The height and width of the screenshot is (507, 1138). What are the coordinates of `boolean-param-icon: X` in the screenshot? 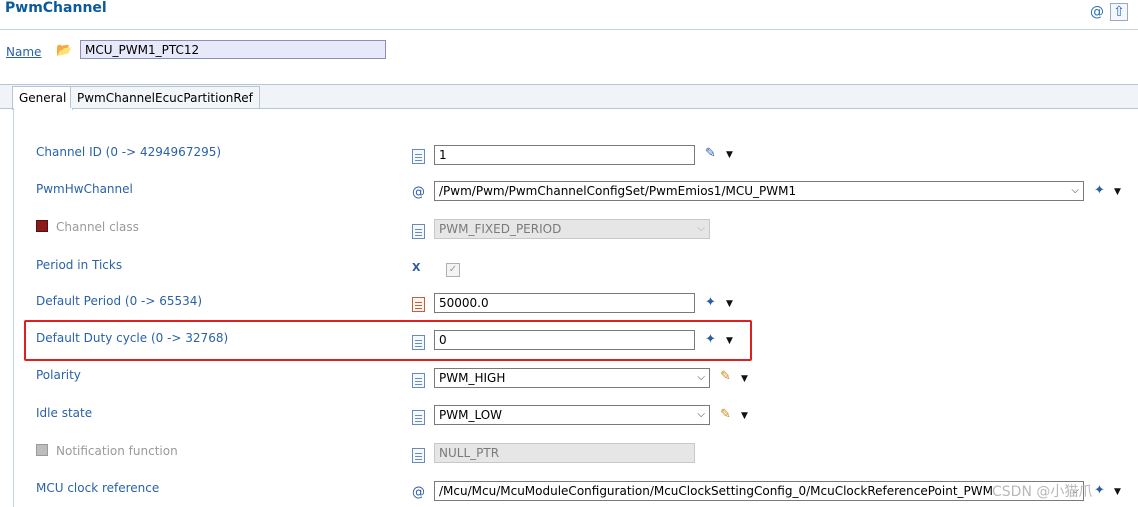 It's located at (416, 267).